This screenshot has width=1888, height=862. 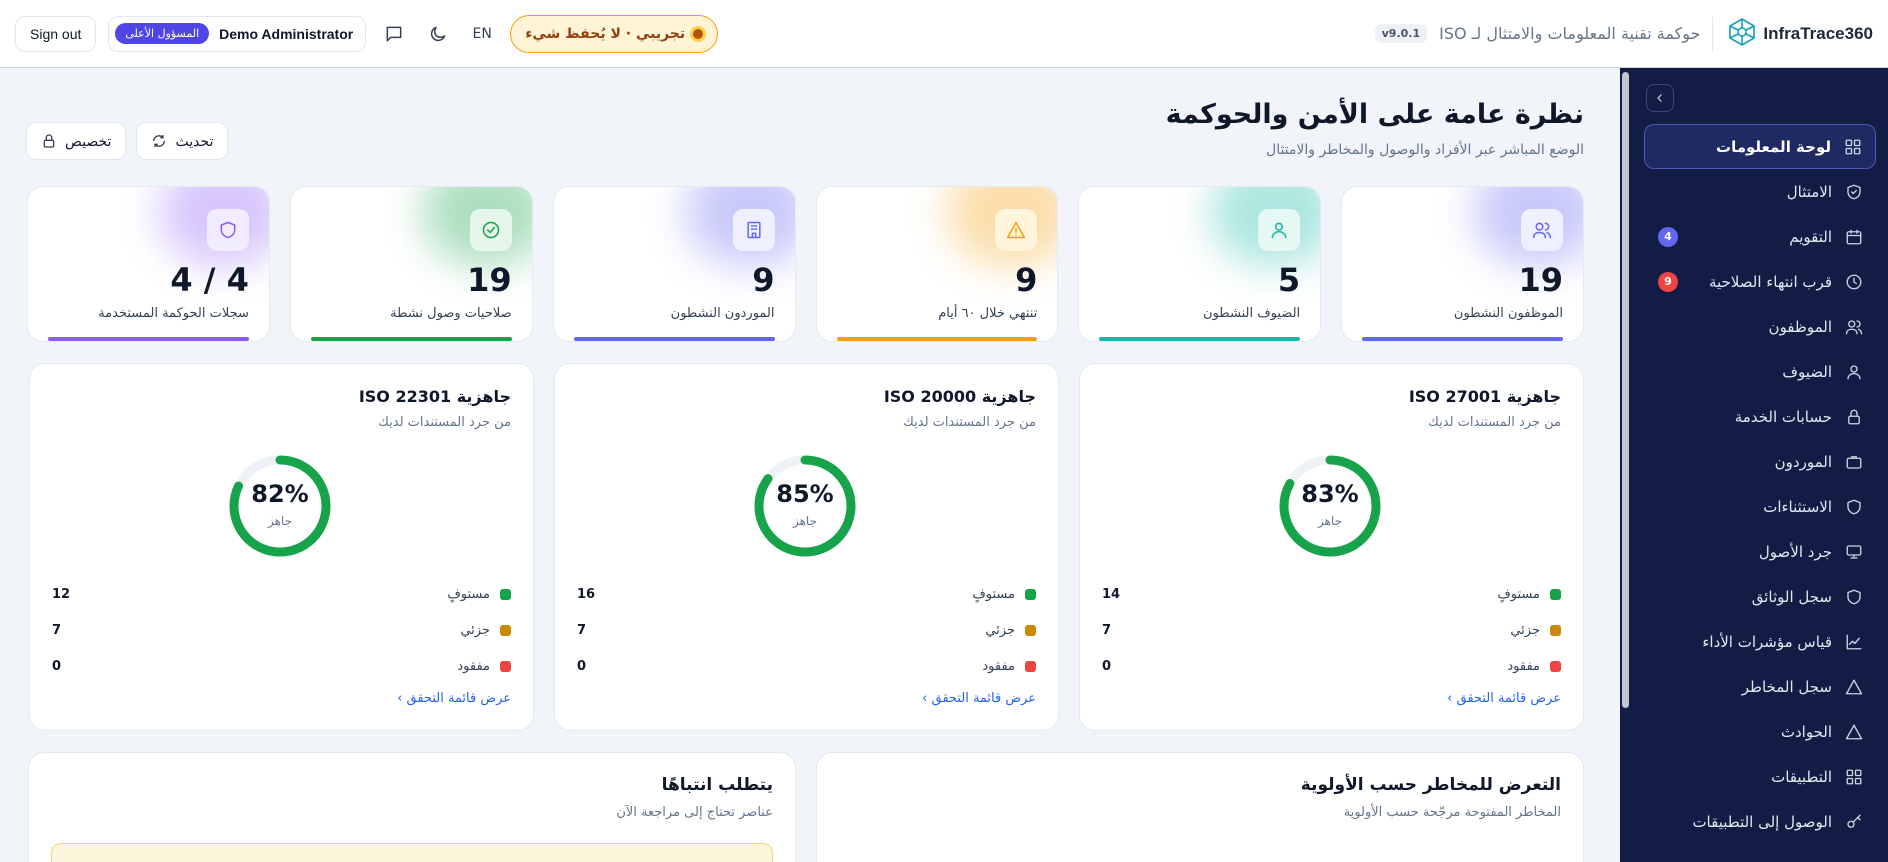 What do you see at coordinates (1535, 630) in the screenshot?
I see `legend-label: جزئي` at bounding box center [1535, 630].